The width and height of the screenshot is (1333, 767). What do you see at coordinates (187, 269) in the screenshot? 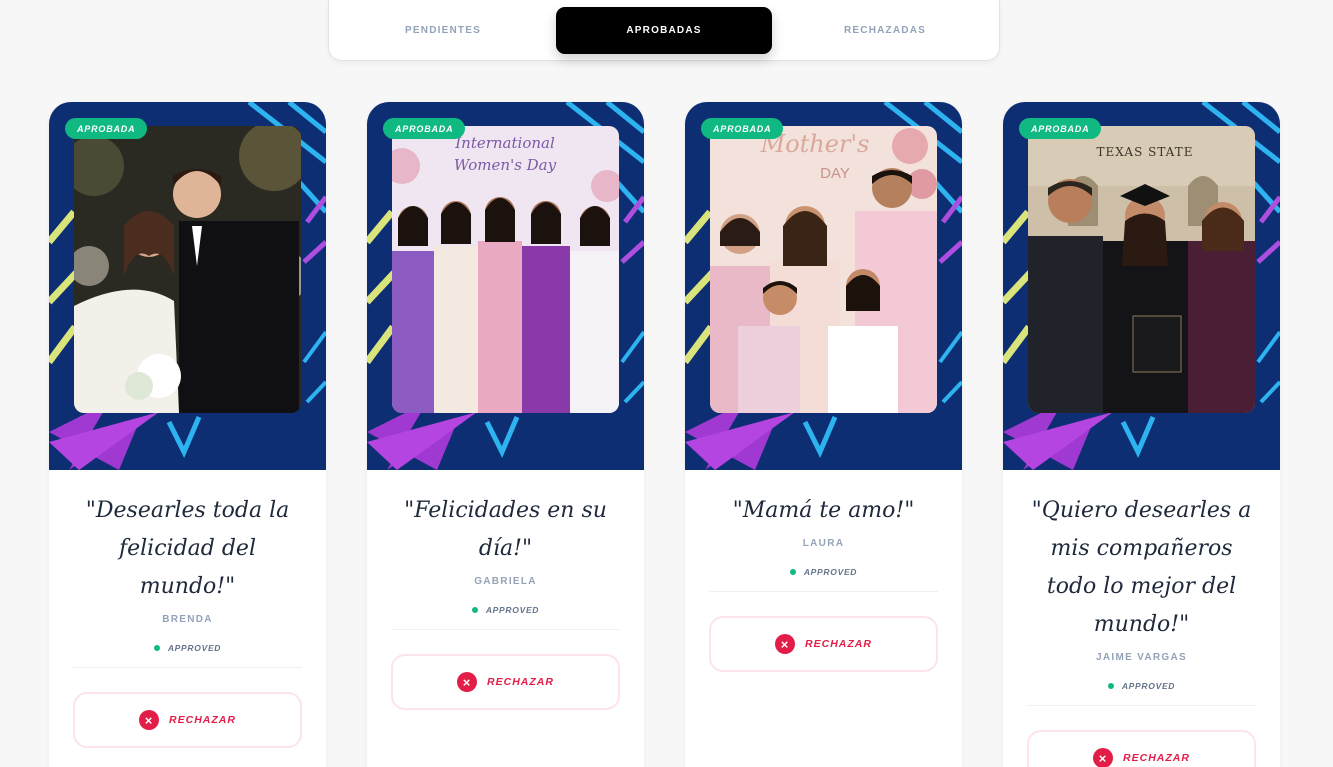
I see `wedding-photo` at bounding box center [187, 269].